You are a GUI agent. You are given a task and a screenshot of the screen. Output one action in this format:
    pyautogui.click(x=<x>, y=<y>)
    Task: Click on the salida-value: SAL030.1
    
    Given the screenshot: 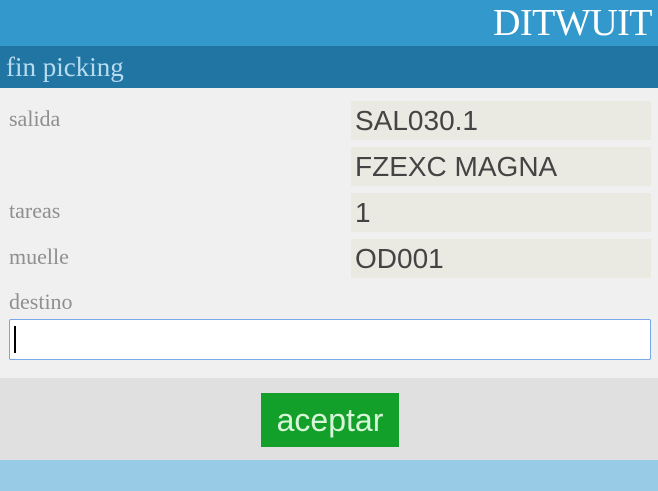 What is the action you would take?
    pyautogui.click(x=501, y=120)
    